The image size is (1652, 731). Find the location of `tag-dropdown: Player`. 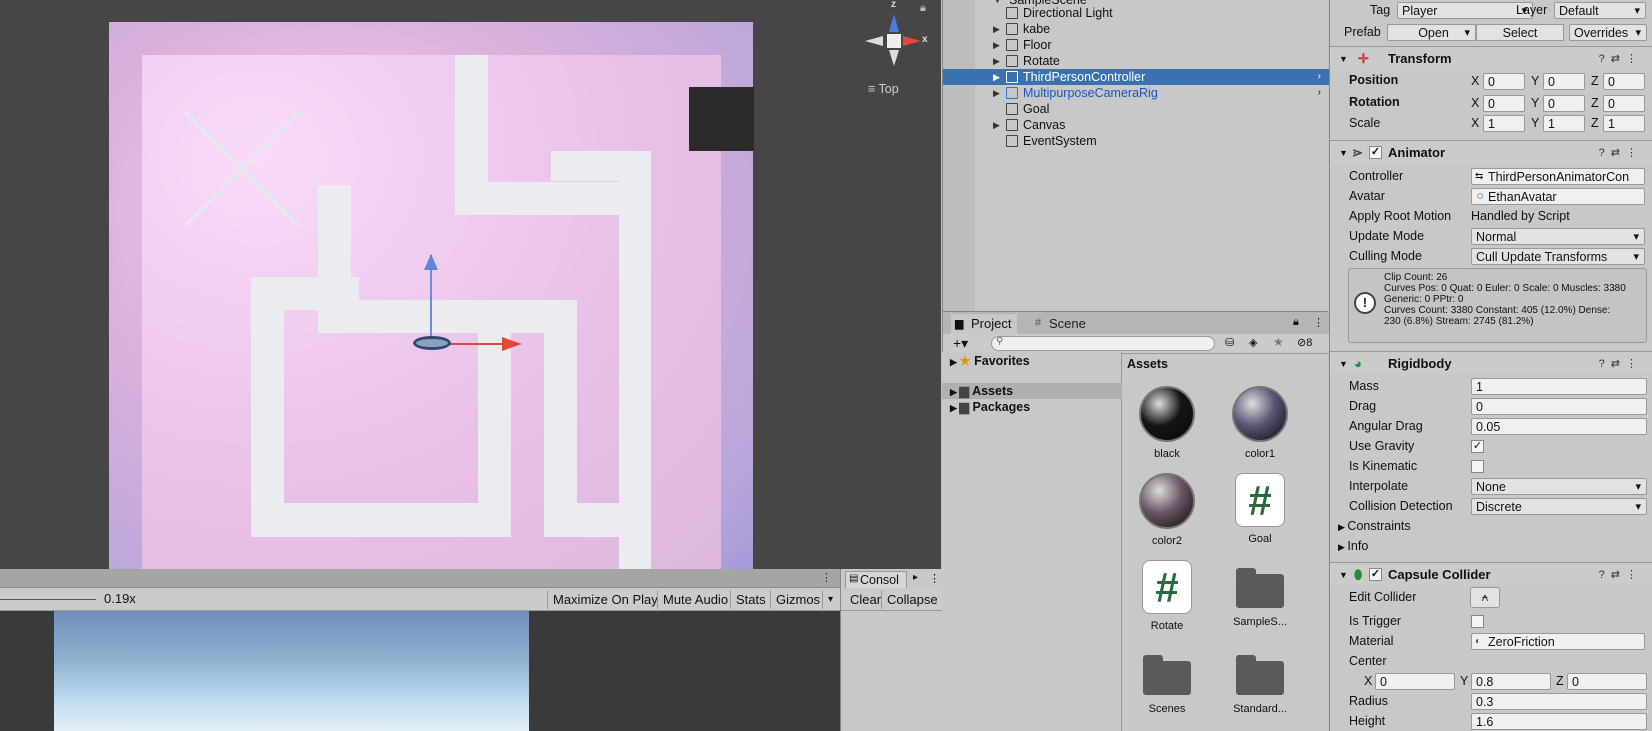

tag-dropdown: Player is located at coordinates (1465, 10).